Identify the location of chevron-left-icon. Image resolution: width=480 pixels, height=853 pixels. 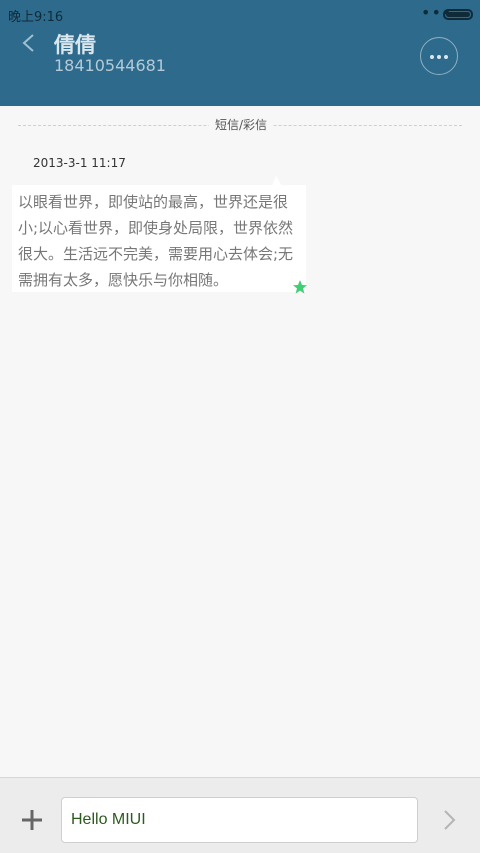
(28, 43).